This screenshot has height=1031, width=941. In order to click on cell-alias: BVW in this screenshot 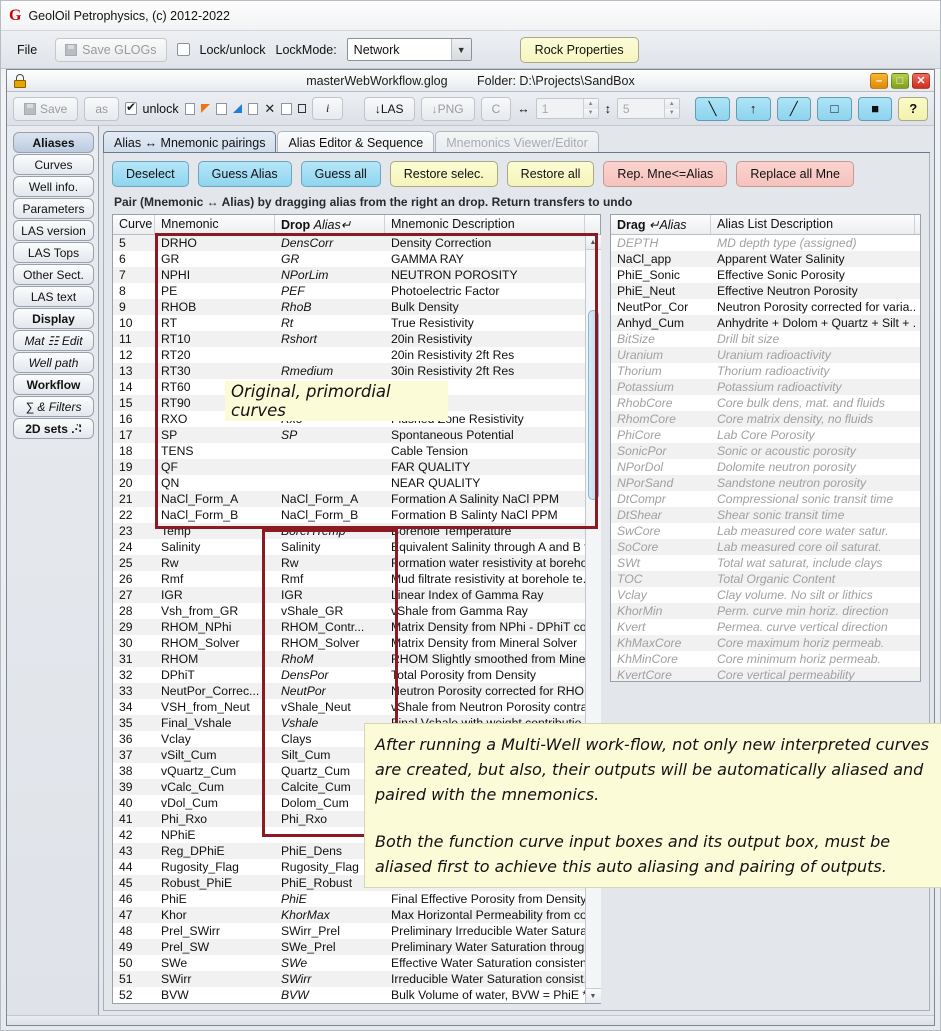, I will do `click(330, 995)`.